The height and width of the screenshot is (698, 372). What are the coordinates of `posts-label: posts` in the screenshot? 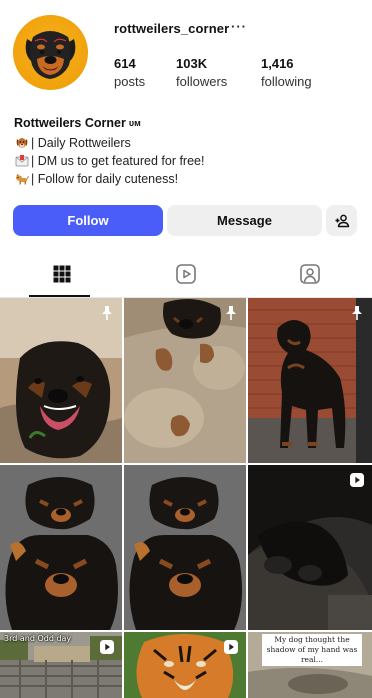 It's located at (130, 81).